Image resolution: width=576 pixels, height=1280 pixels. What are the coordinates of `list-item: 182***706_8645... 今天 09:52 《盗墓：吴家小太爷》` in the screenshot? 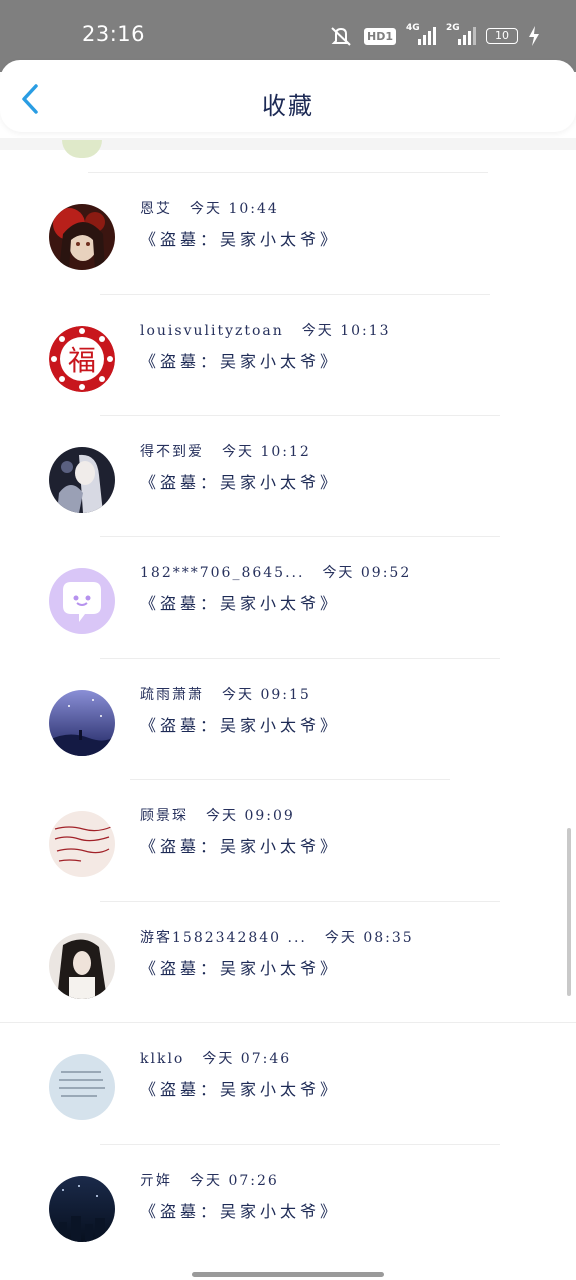 It's located at (288, 598).